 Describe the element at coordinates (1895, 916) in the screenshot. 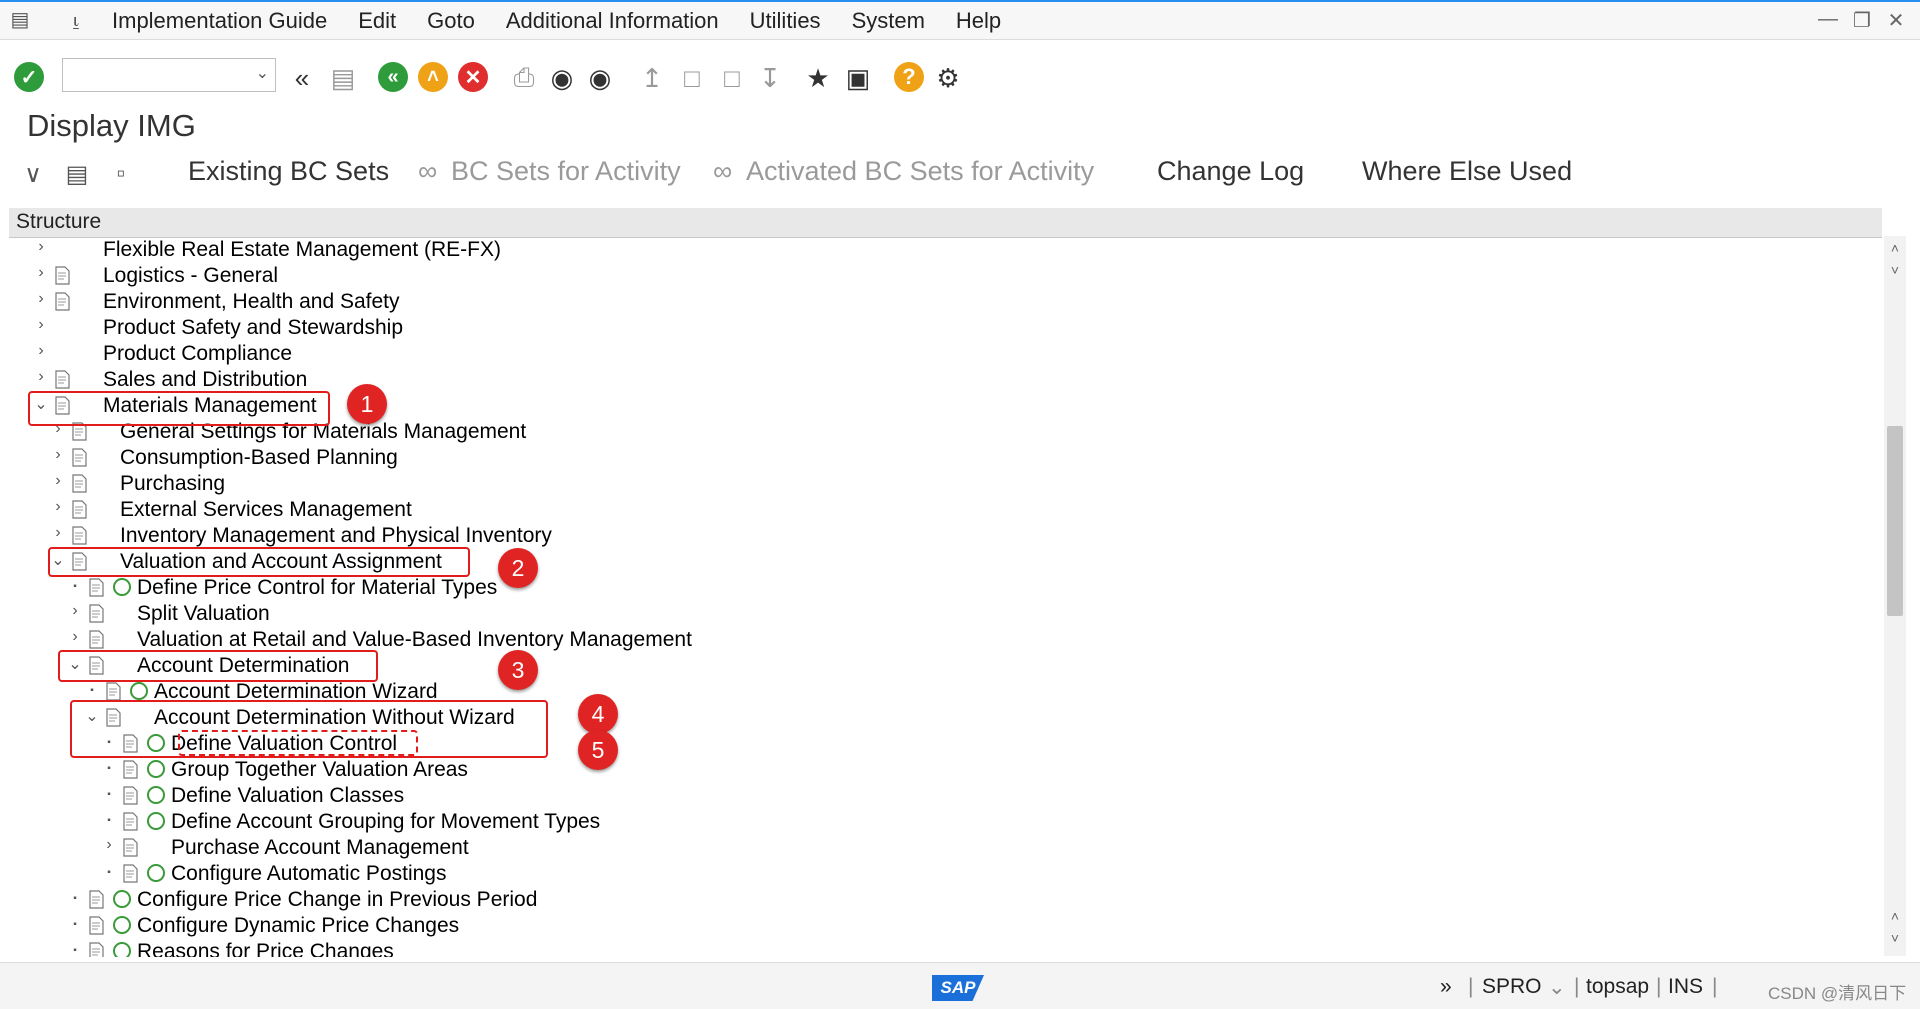

I see `scroll-page-up-icon: ˄` at that location.